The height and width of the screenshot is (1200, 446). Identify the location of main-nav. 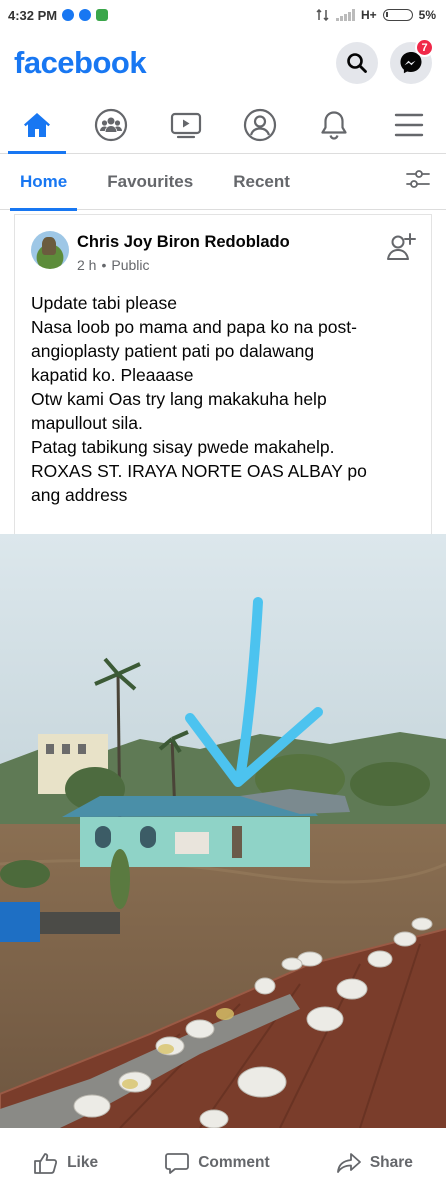
(223, 125).